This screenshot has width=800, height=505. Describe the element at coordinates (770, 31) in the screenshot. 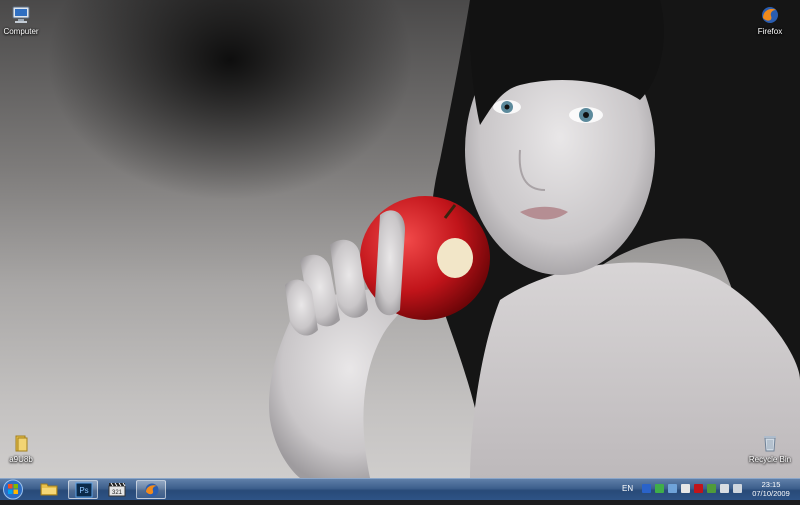

I see `desktop-icon-label: Firefox` at that location.